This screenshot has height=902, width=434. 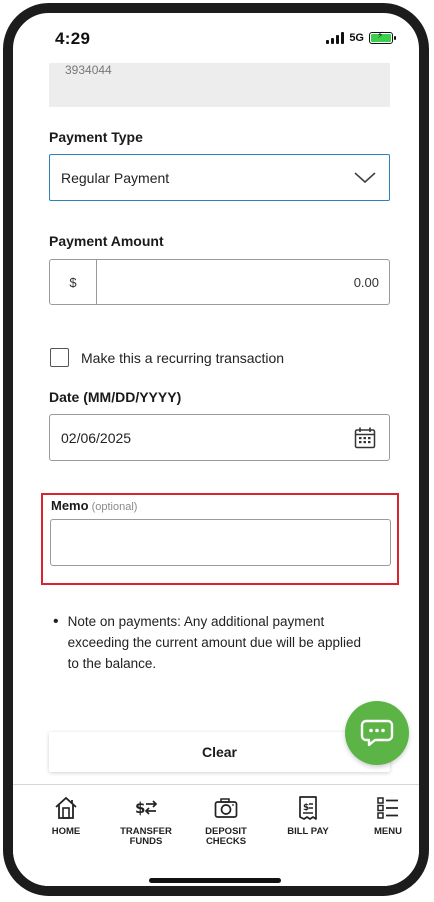 I want to click on memo-input, so click(x=220, y=542).